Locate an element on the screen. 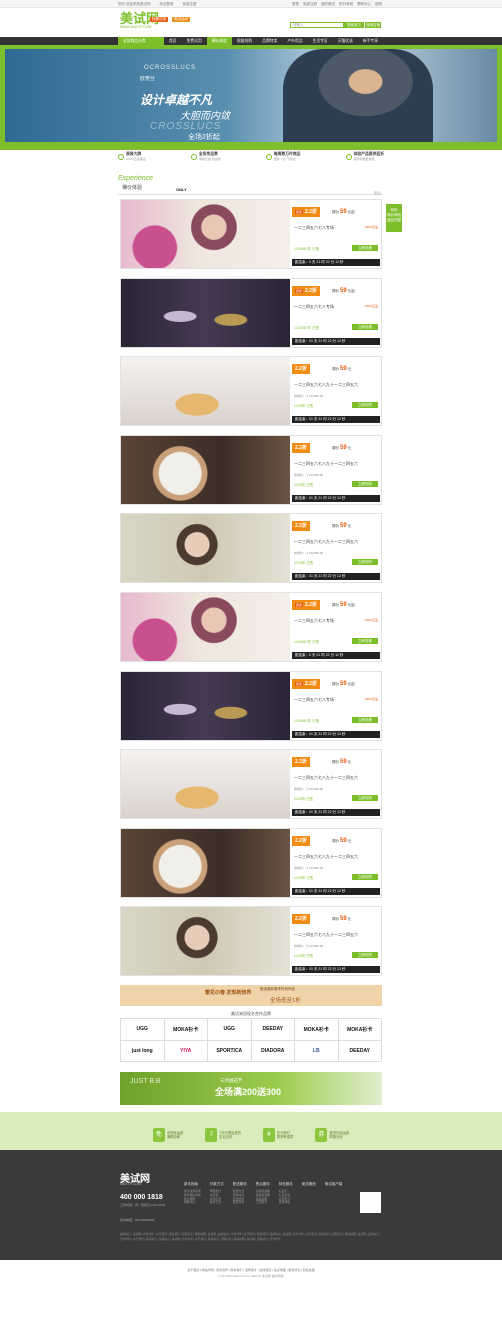  bottom-ad-banner: JUST B.B 三月桃花节 全场满200送300 is located at coordinates (251, 1088).